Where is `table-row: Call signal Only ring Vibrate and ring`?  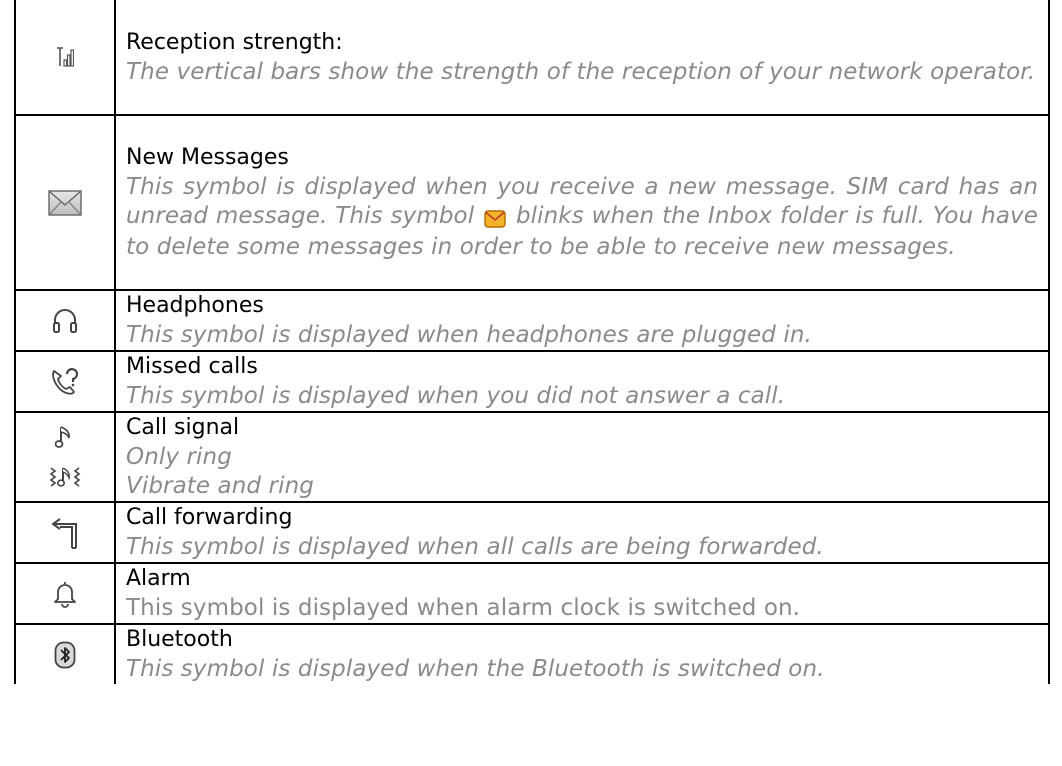
table-row: Call signal Only ring Vibrate and ring is located at coordinates (532, 457).